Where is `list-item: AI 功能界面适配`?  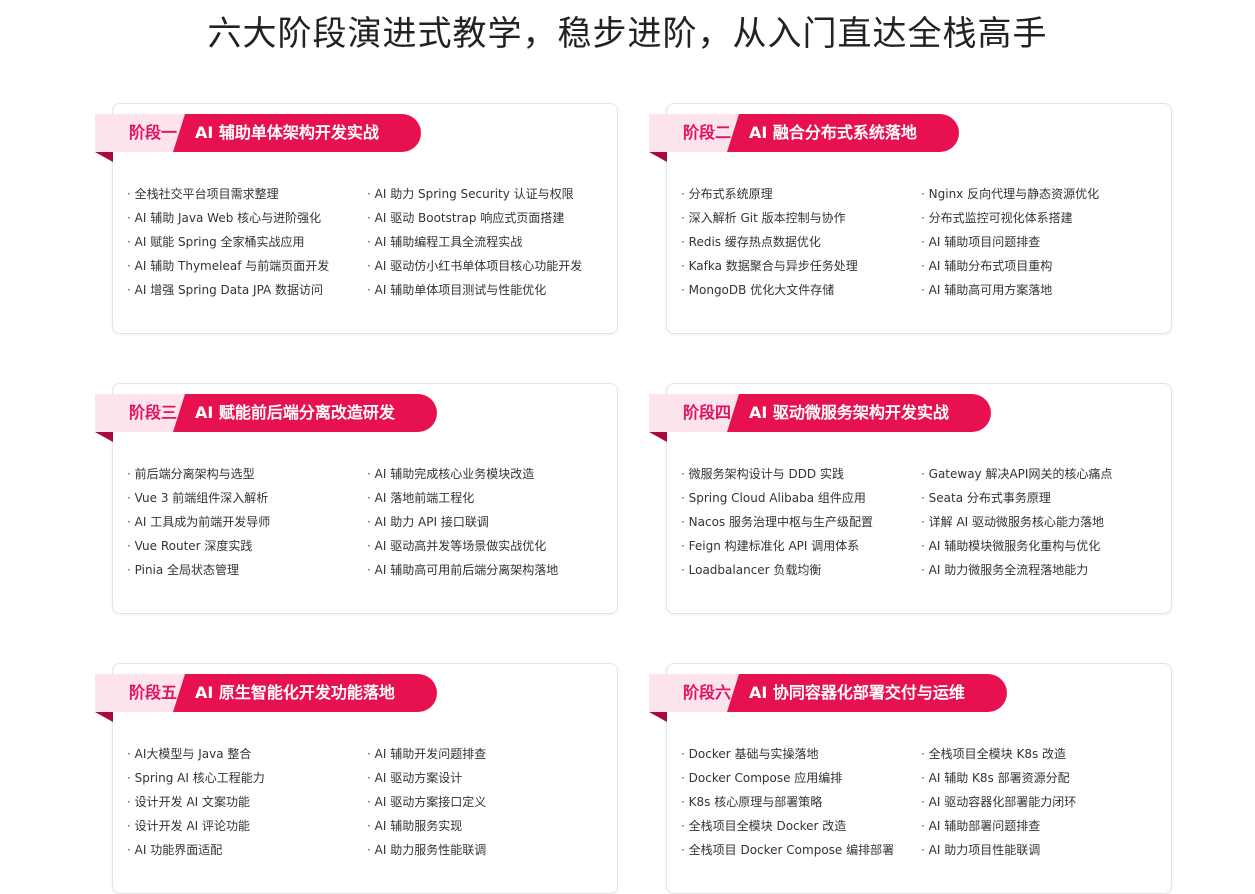
list-item: AI 功能界面适配 is located at coordinates (247, 850).